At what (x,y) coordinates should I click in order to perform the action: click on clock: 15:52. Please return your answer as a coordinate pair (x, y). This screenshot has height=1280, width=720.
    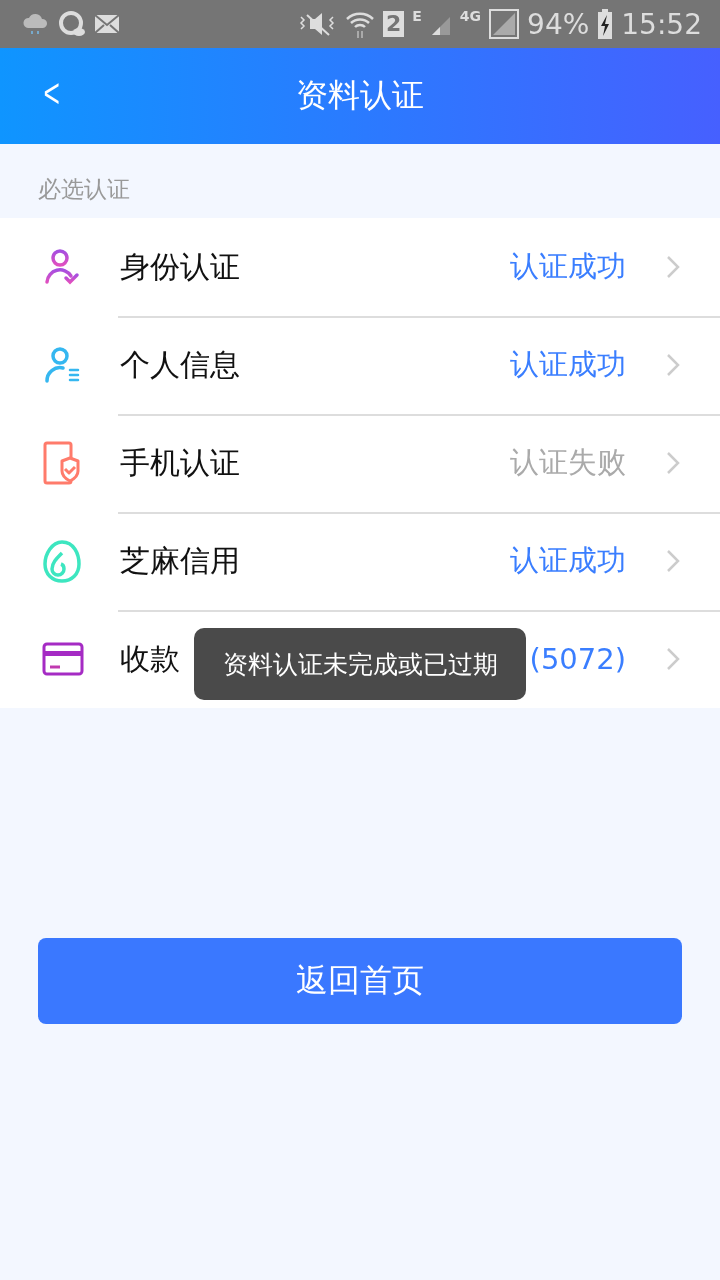
    Looking at the image, I should click on (661, 24).